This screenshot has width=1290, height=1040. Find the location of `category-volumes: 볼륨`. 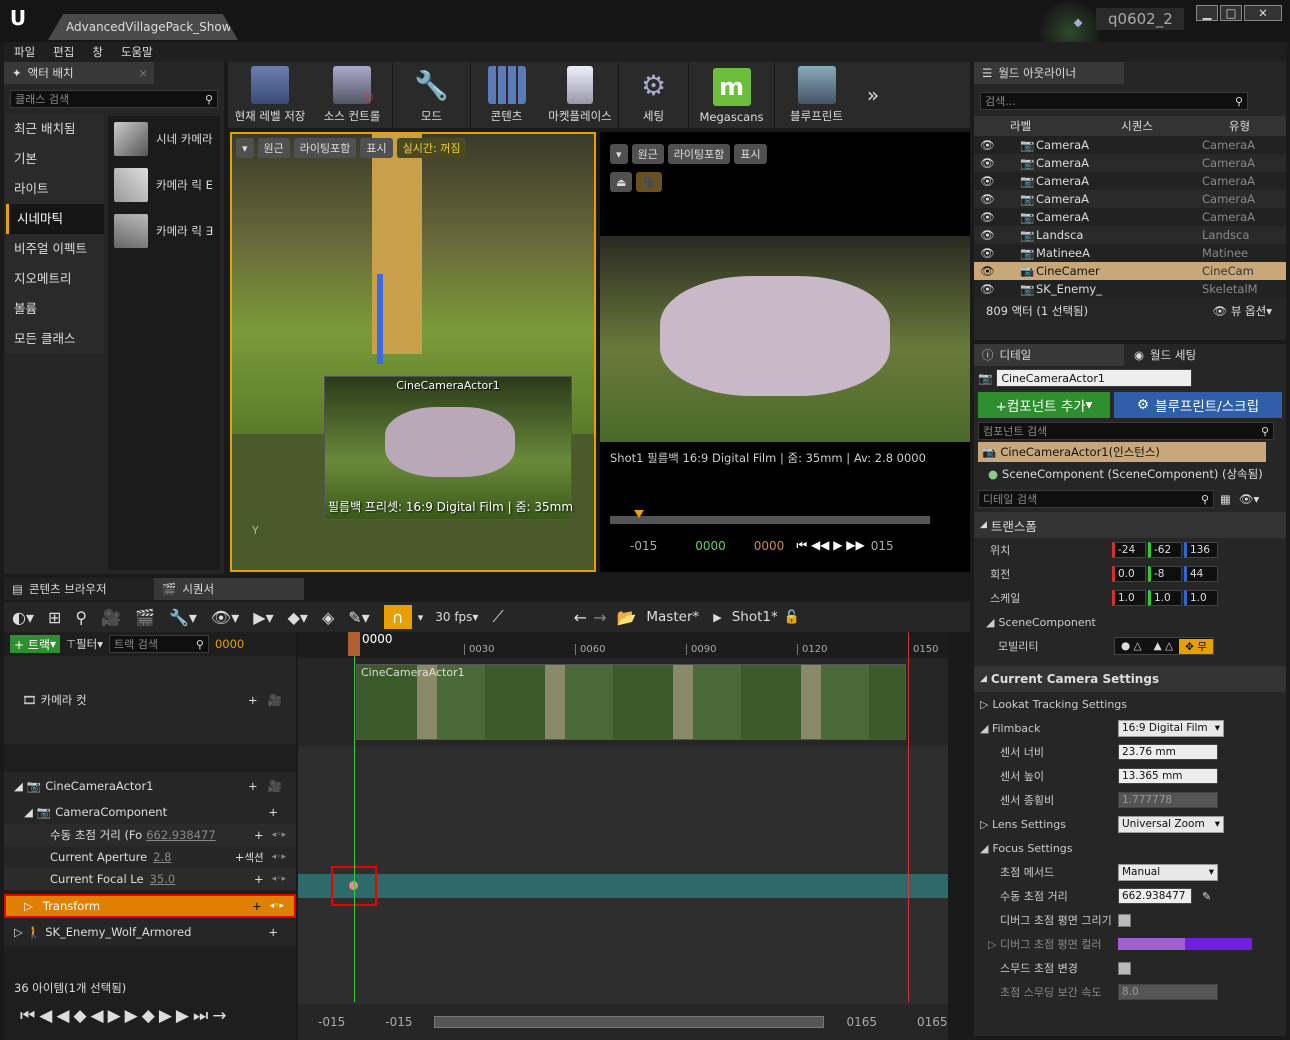

category-volumes: 볼륨 is located at coordinates (55, 309).